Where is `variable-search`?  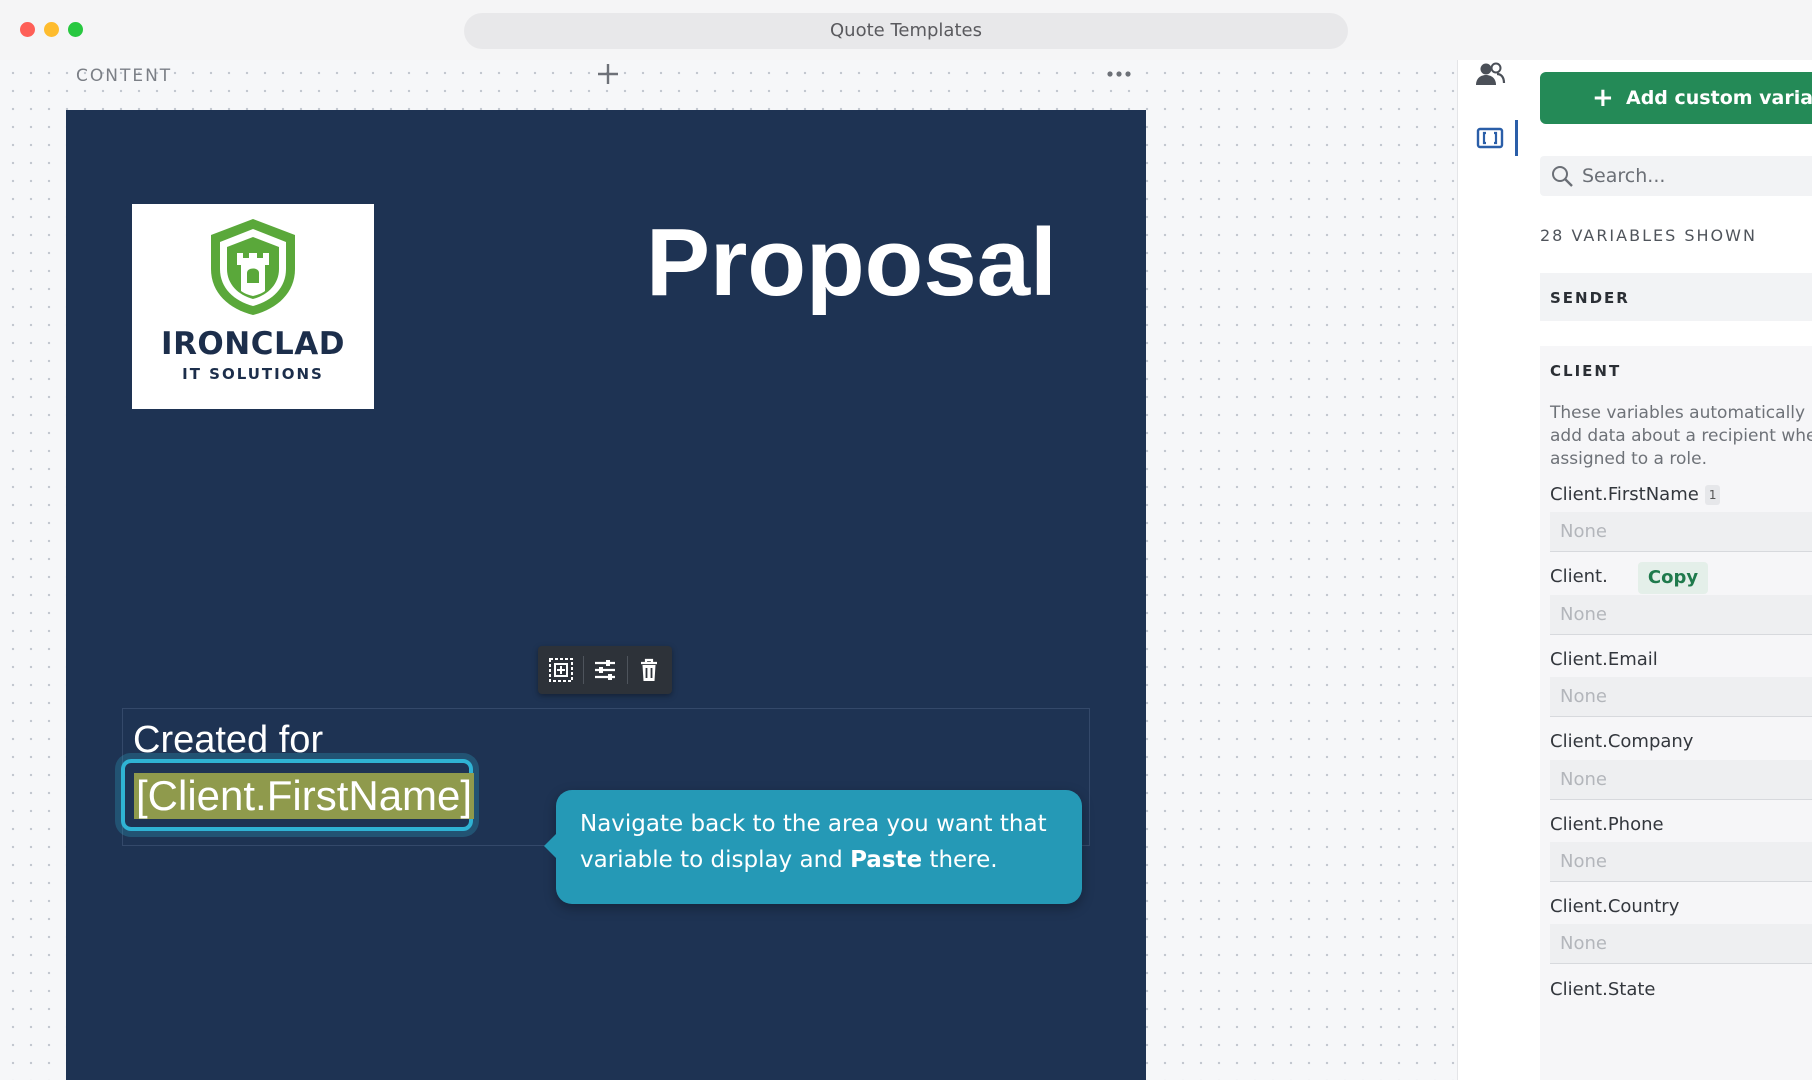
variable-search is located at coordinates (1676, 176).